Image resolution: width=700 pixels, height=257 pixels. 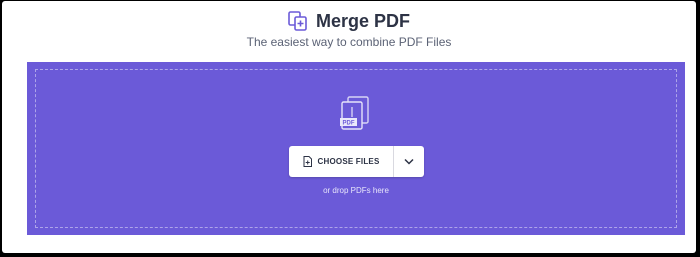 I want to click on drop-hint: or drop PDFs here, so click(x=356, y=190).